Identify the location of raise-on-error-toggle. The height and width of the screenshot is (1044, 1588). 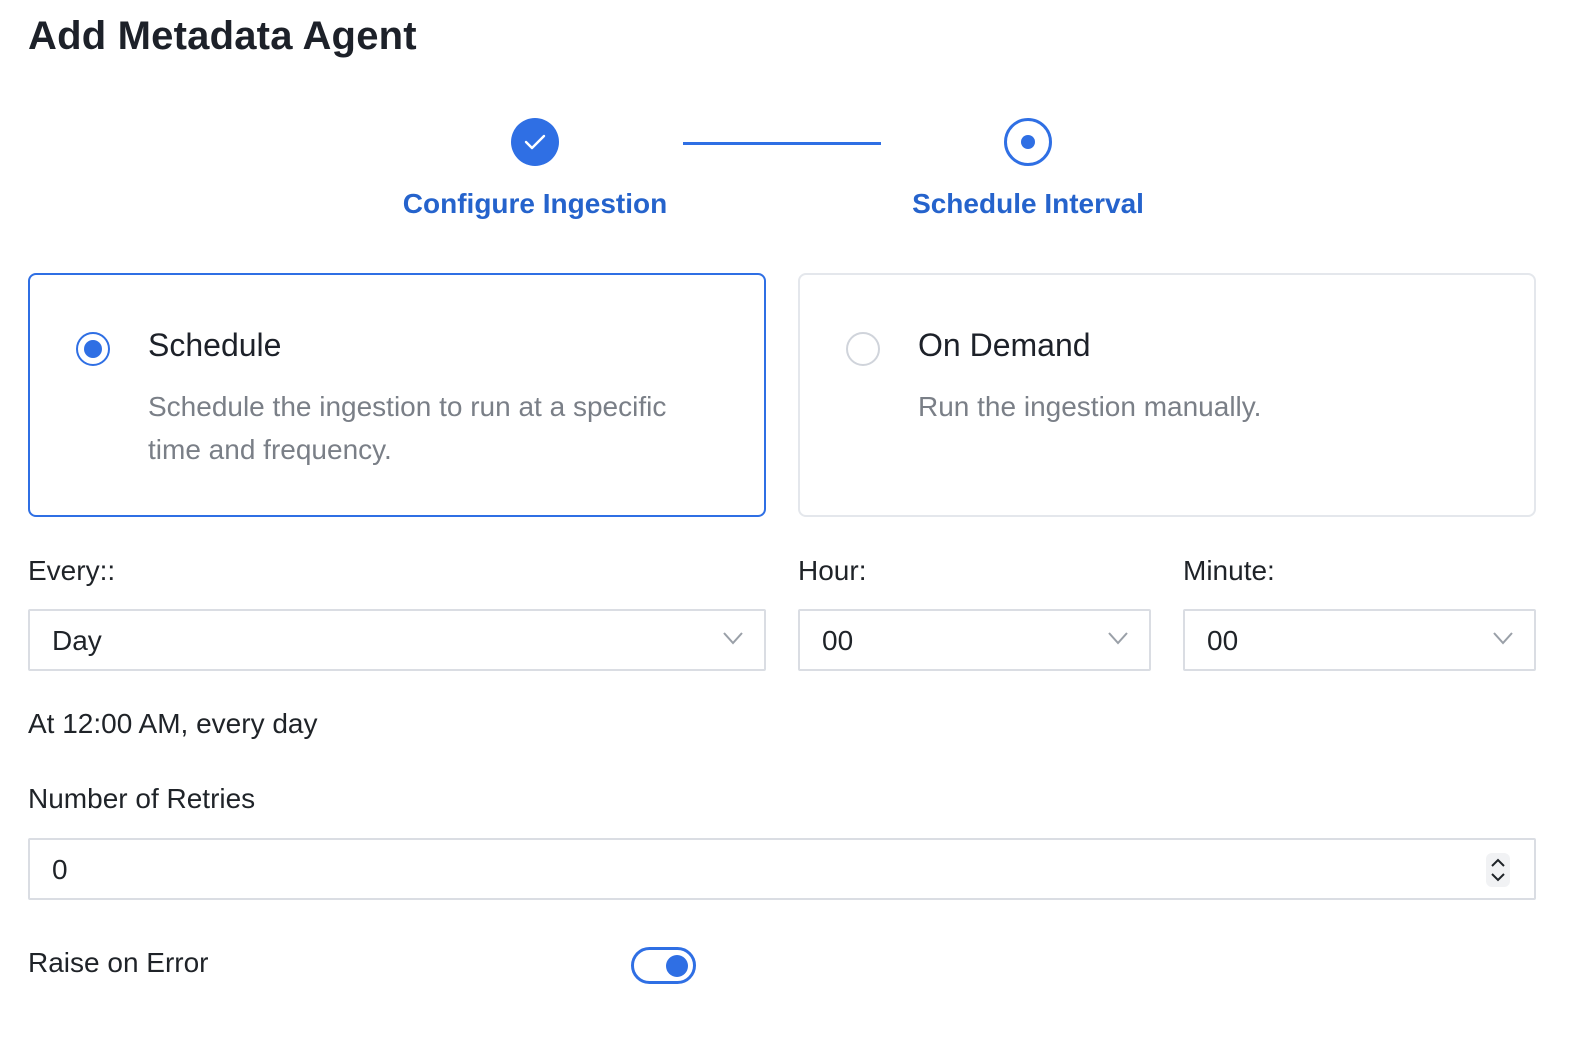
(663, 965).